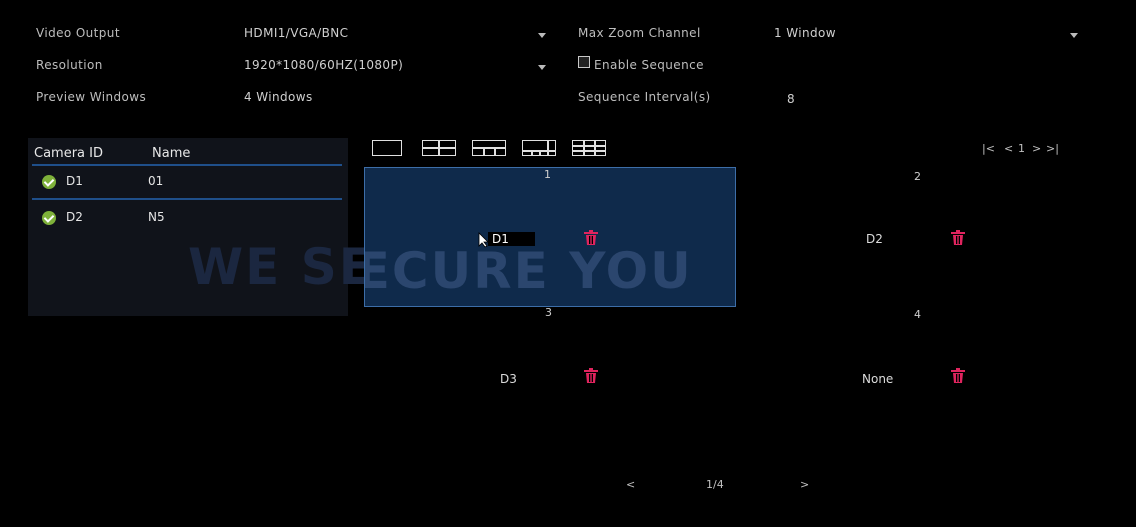  Describe the element at coordinates (550, 237) in the screenshot. I see `preview-window-1: uniview WE SECURE YOU` at that location.